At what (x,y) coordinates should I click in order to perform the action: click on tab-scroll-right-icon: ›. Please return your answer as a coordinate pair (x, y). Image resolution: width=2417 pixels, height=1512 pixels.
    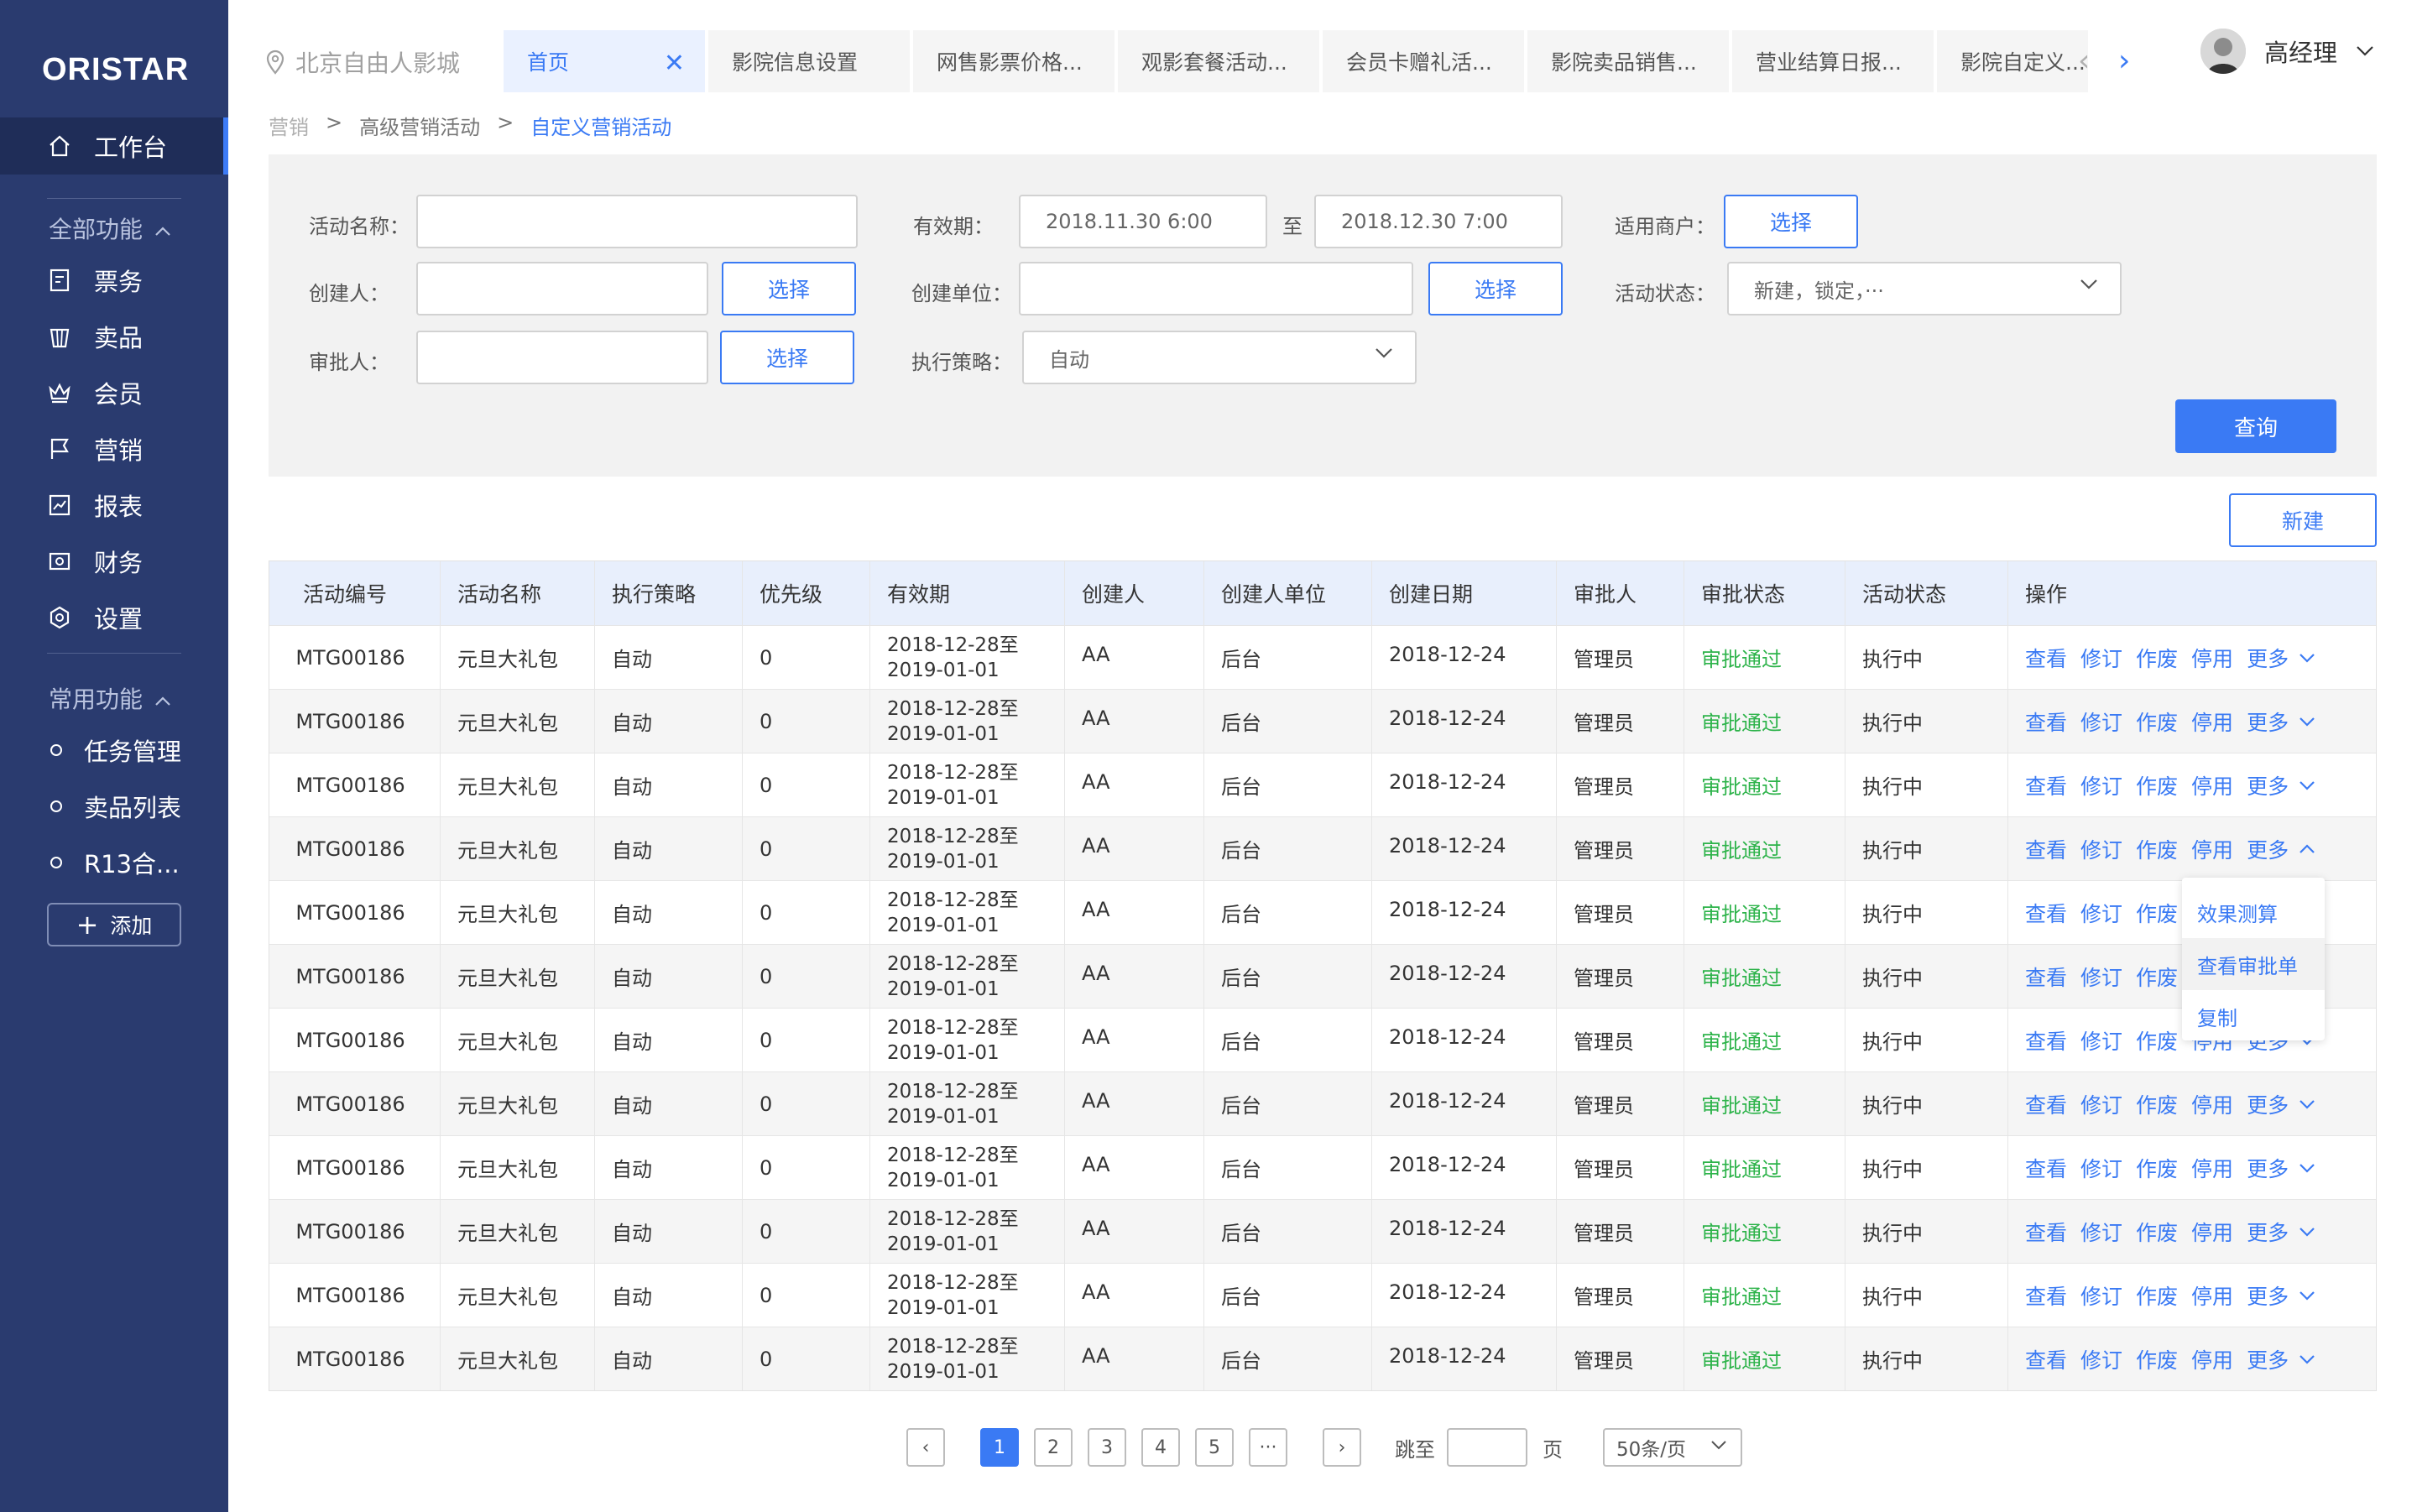
    Looking at the image, I should click on (2124, 61).